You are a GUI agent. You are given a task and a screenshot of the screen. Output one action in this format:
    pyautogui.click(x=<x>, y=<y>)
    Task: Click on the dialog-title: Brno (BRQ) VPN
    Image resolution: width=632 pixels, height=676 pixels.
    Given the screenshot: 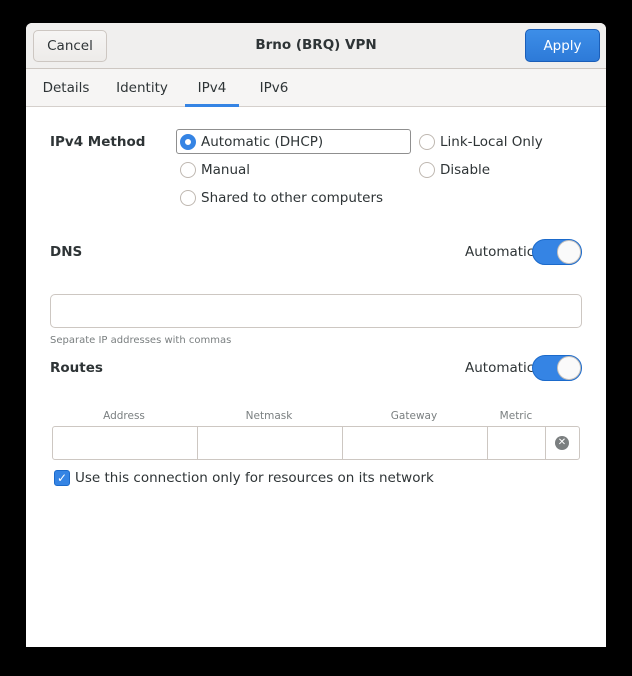 What is the action you would take?
    pyautogui.click(x=316, y=45)
    